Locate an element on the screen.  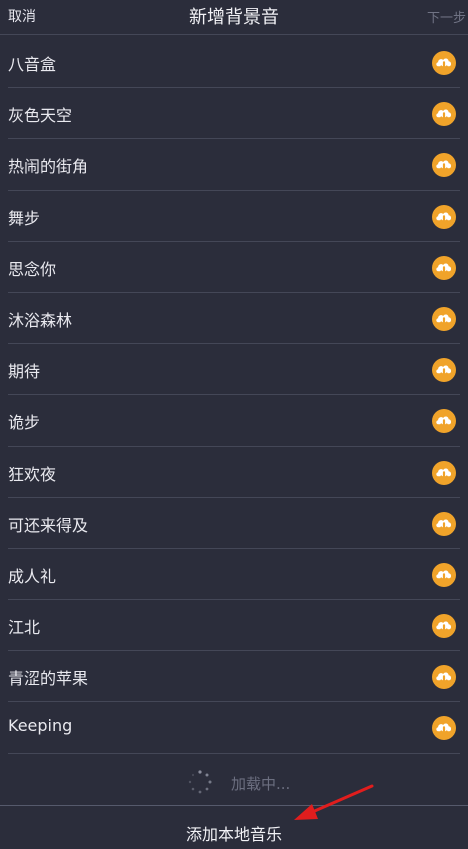
track-name: 可还来得及 is located at coordinates (48, 525).